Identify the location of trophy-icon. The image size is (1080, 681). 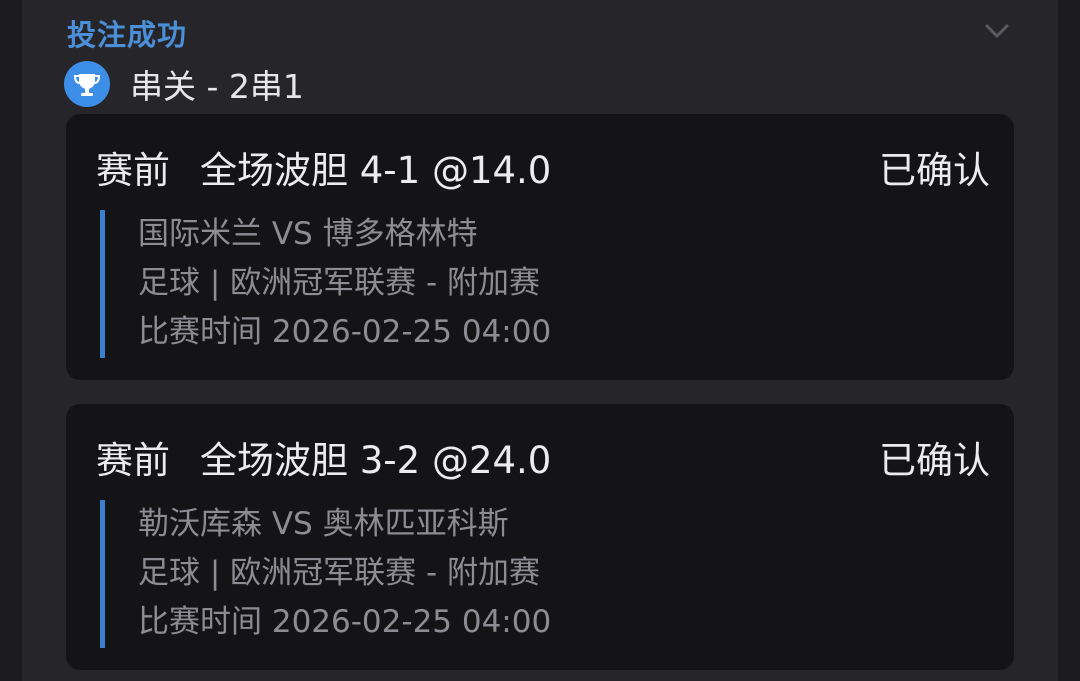
(87, 84).